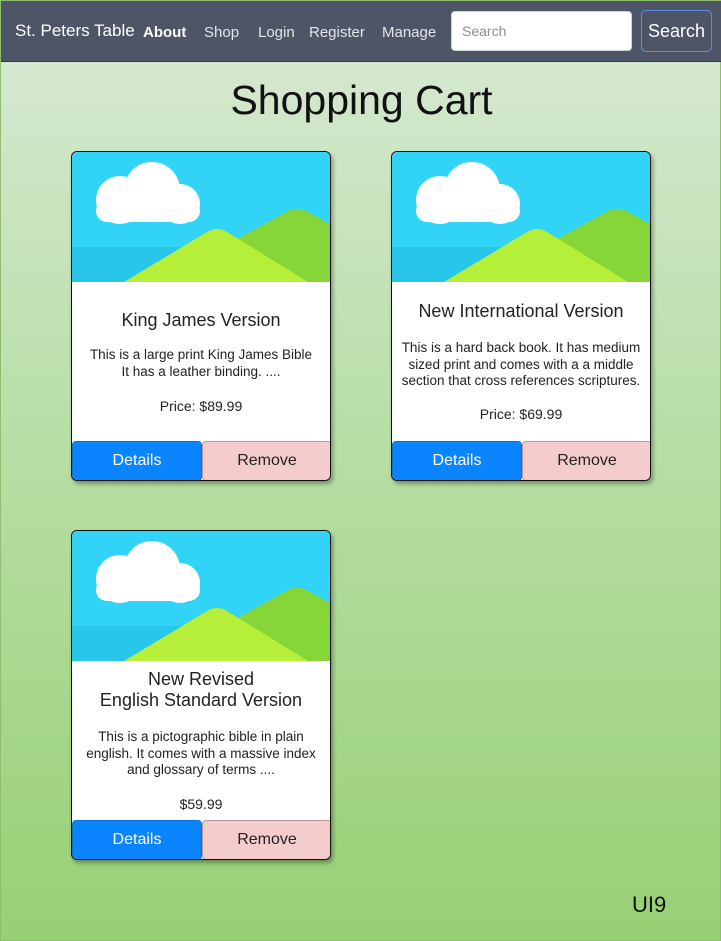  Describe the element at coordinates (337, 32) in the screenshot. I see `nav-register-link: Register` at that location.